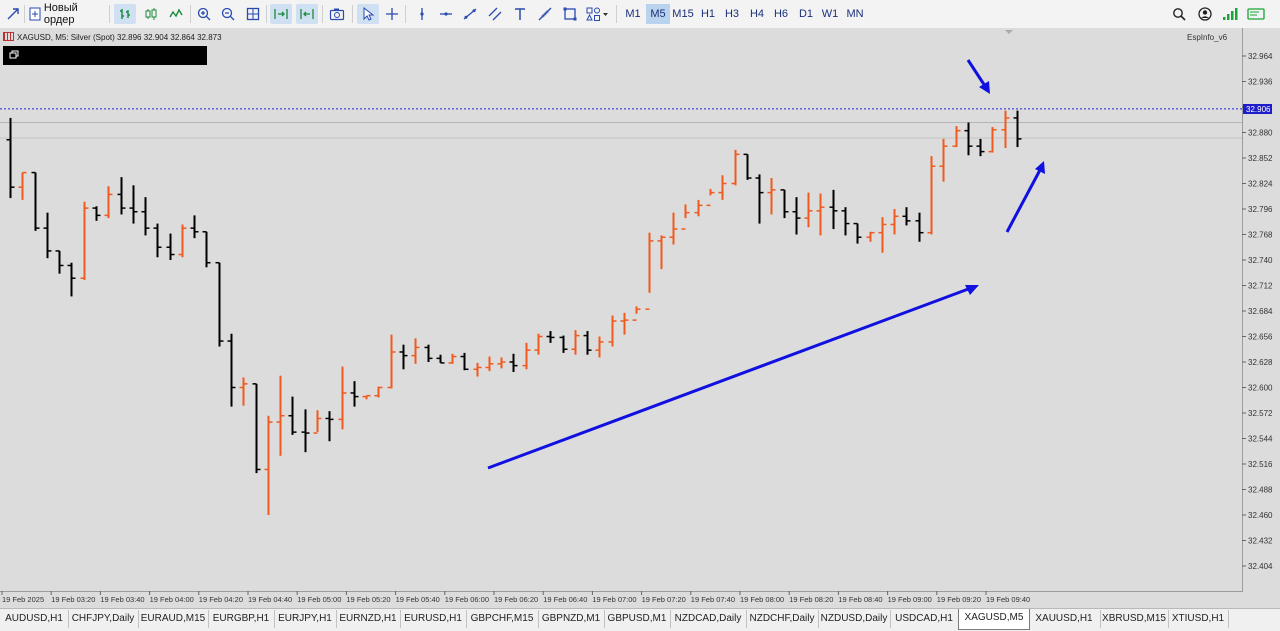 The image size is (1280, 631). Describe the element at coordinates (204, 14) in the screenshot. I see `zoom-in-button` at that location.